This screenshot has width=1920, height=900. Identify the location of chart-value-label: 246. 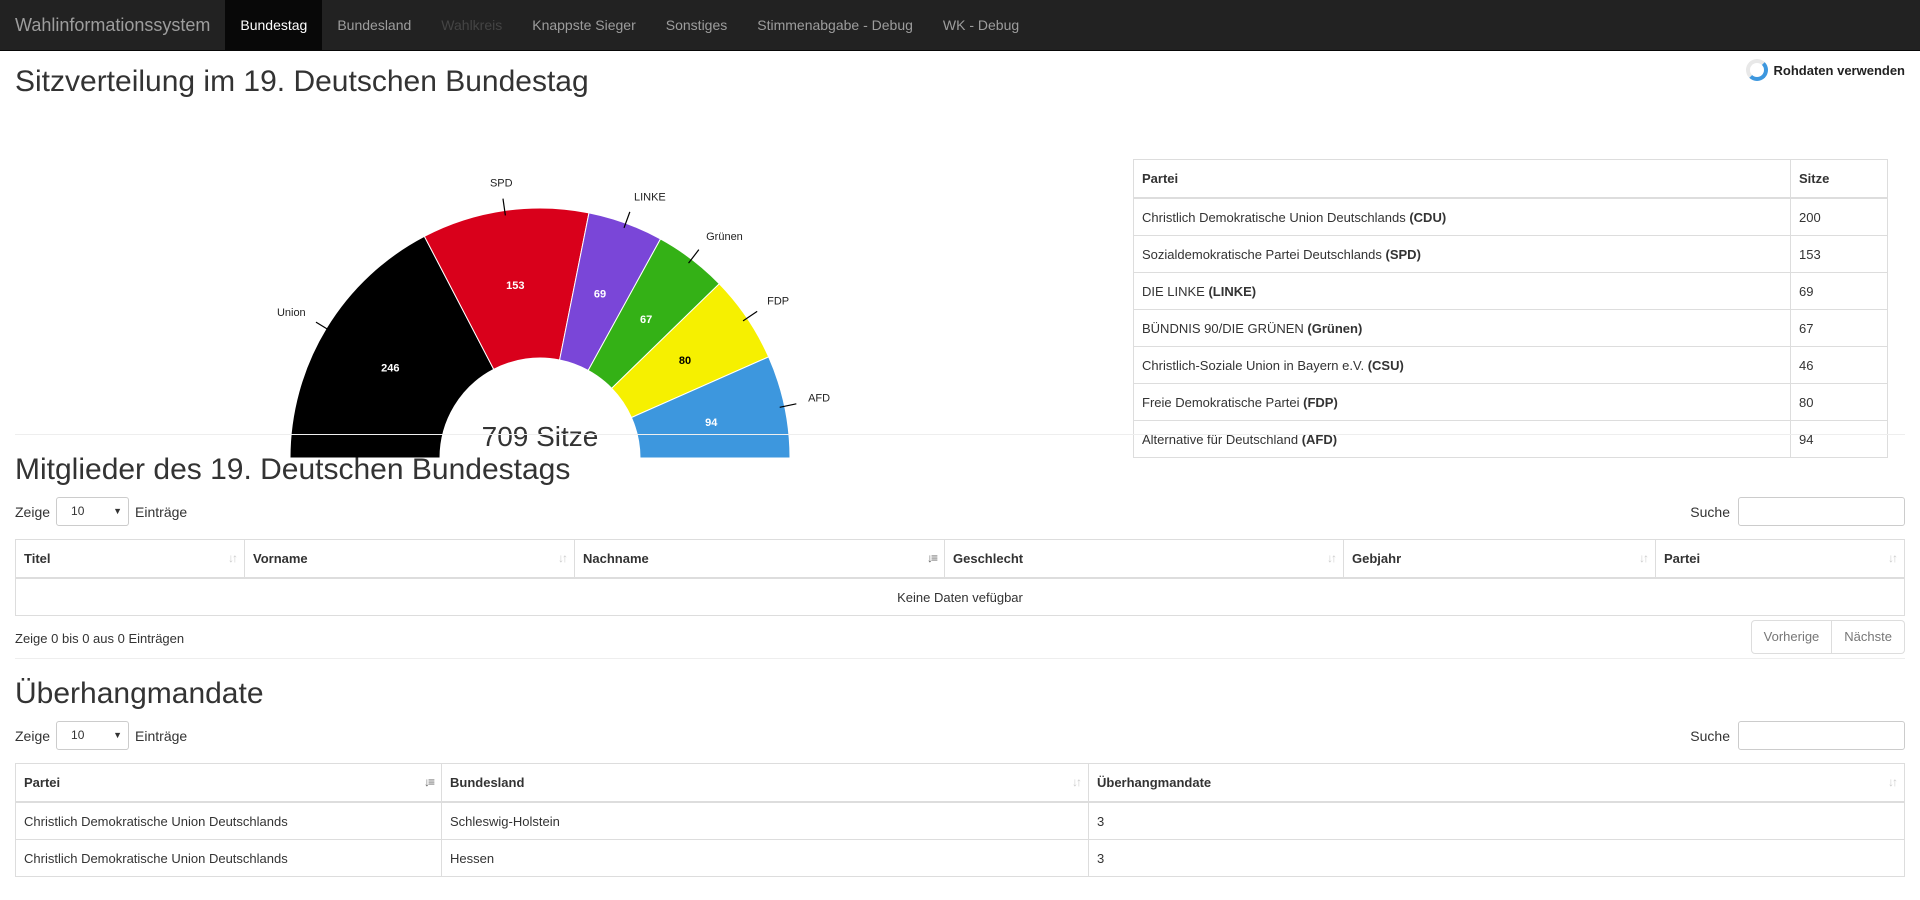
(390, 368).